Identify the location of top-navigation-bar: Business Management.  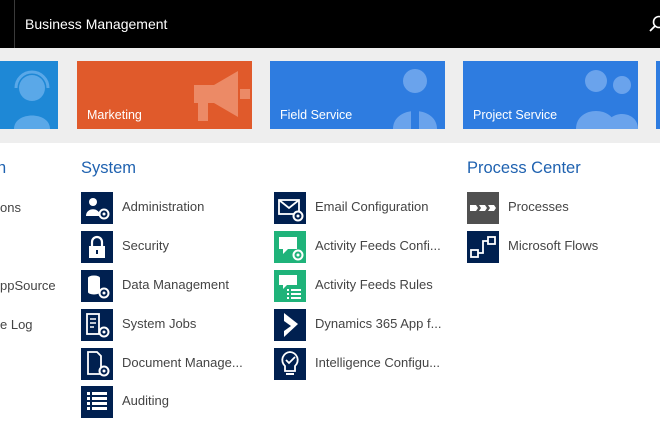
(330, 24).